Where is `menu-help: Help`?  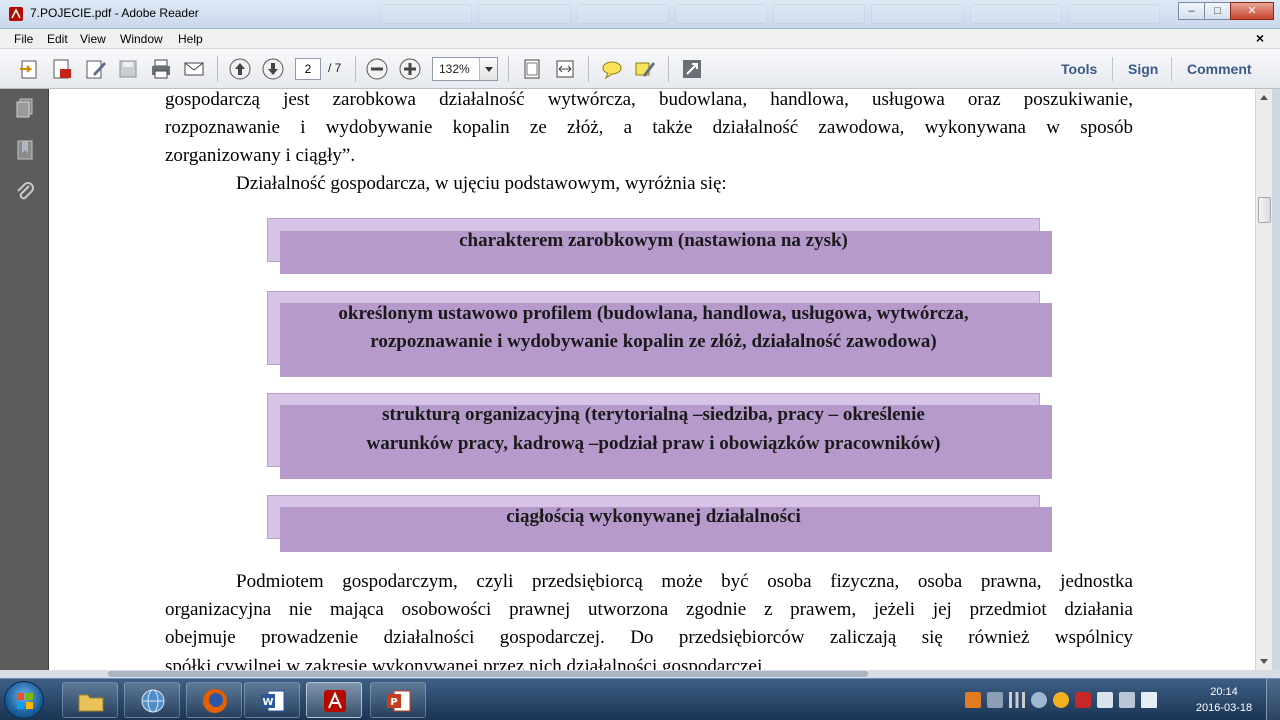
menu-help: Help is located at coordinates (190, 39).